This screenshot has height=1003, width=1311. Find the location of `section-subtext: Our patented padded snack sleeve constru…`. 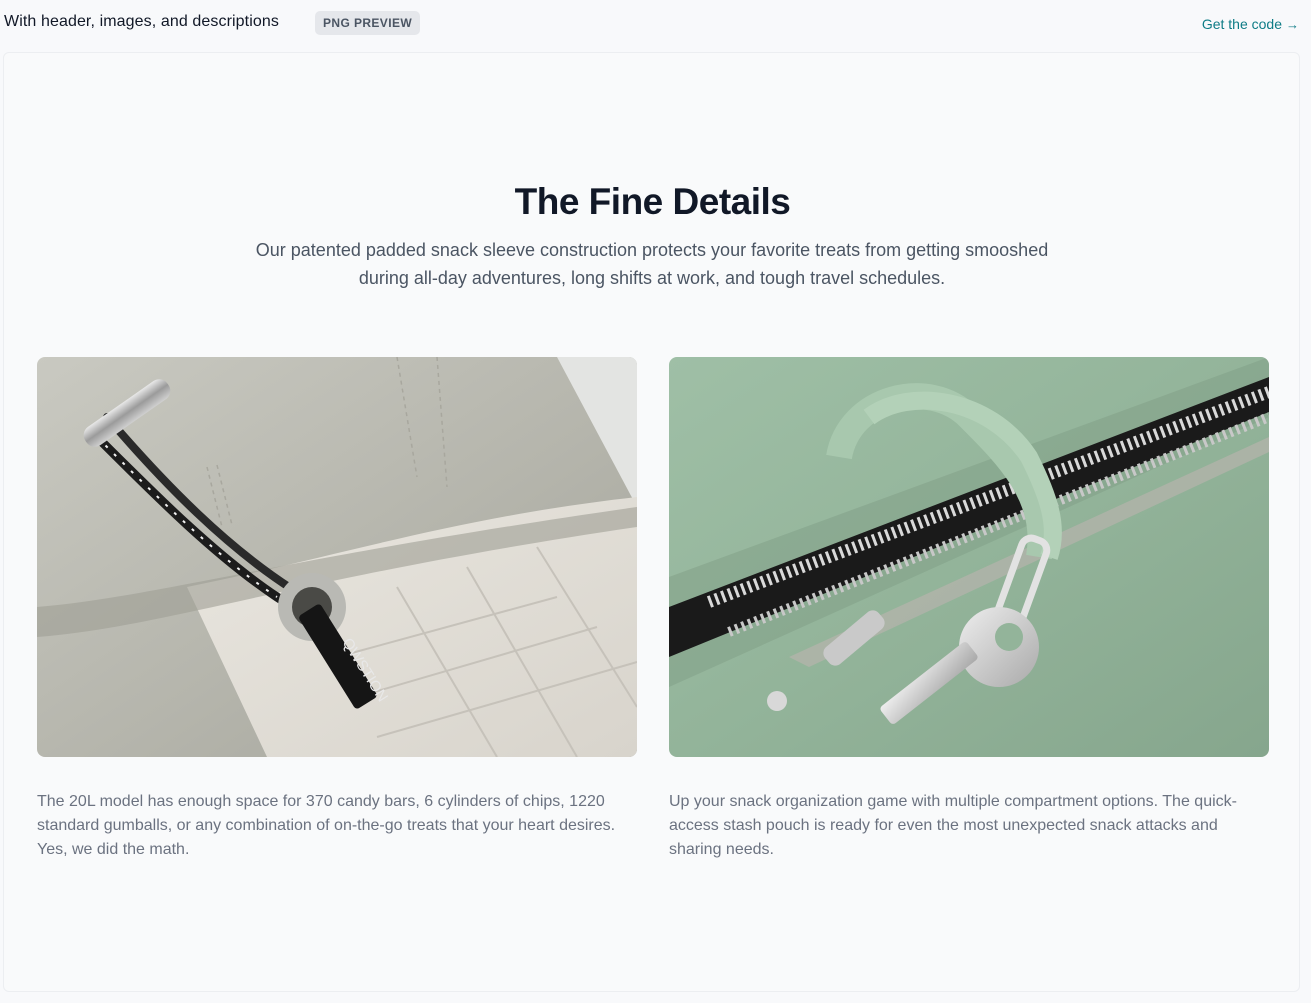

section-subtext: Our patented padded snack sleeve constru… is located at coordinates (652, 264).